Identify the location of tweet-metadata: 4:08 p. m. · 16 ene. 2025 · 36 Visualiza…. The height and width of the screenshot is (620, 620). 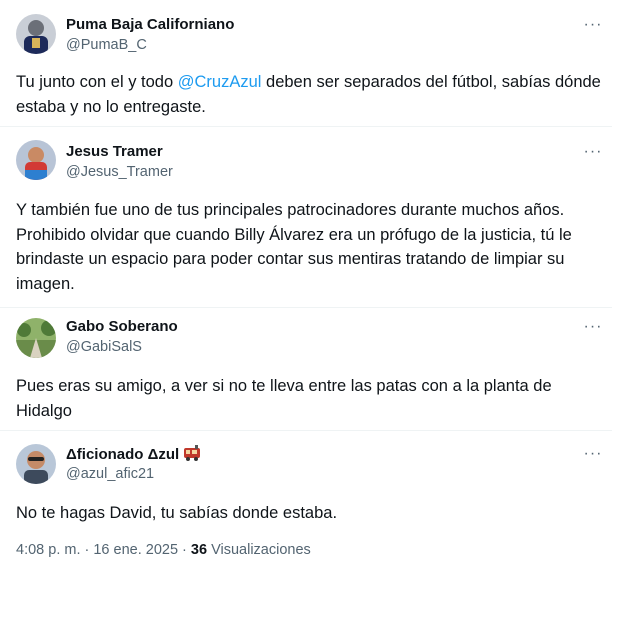
(163, 550).